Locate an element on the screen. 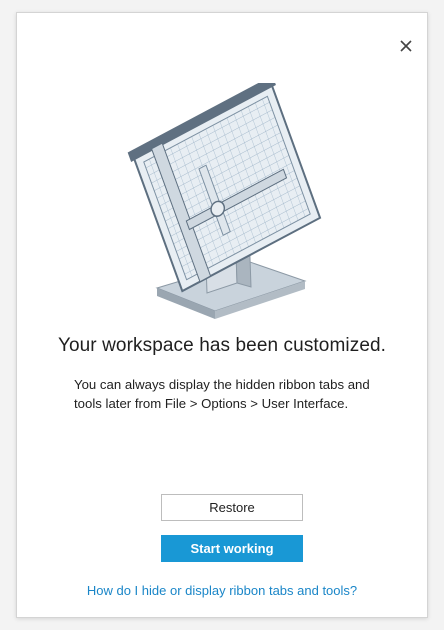 The width and height of the screenshot is (444, 630). close-icon is located at coordinates (406, 46).